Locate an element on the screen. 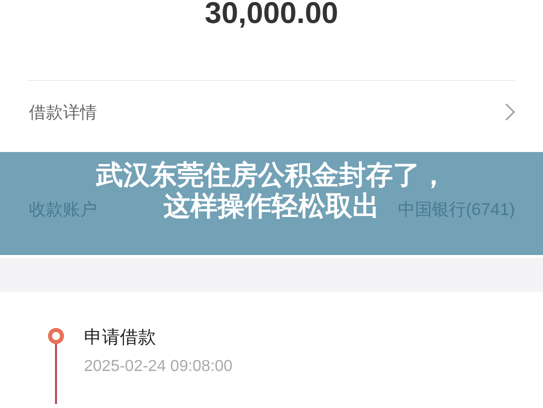 The height and width of the screenshot is (408, 543). chevron-right-icon is located at coordinates (510, 112).